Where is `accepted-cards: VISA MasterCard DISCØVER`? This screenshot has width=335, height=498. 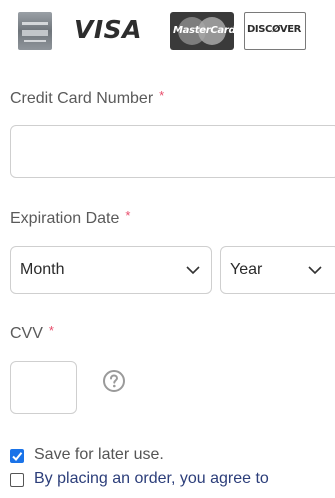
accepted-cards: VISA MasterCard DISCØVER is located at coordinates (175, 30).